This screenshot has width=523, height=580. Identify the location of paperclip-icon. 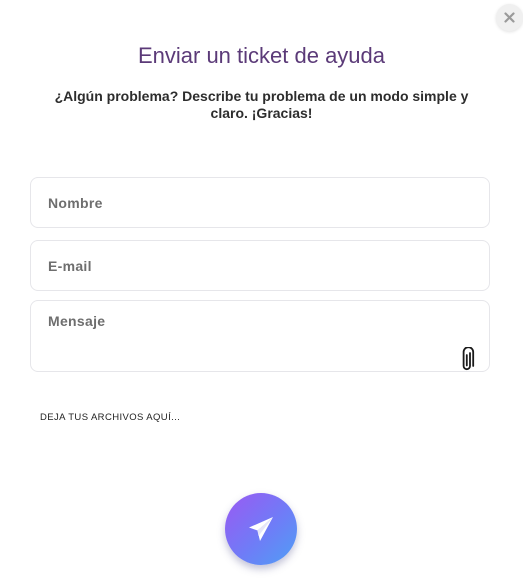
(467, 360).